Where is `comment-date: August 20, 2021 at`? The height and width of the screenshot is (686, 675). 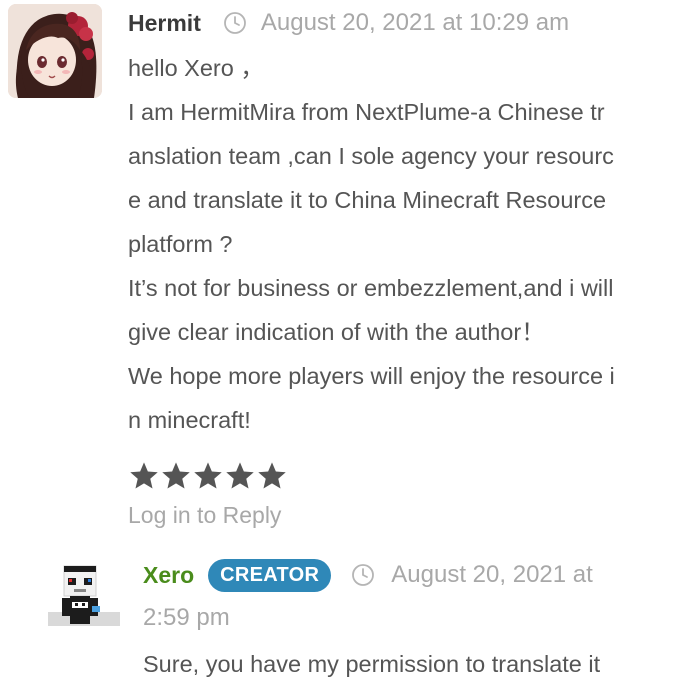
comment-date: August 20, 2021 at is located at coordinates (492, 575).